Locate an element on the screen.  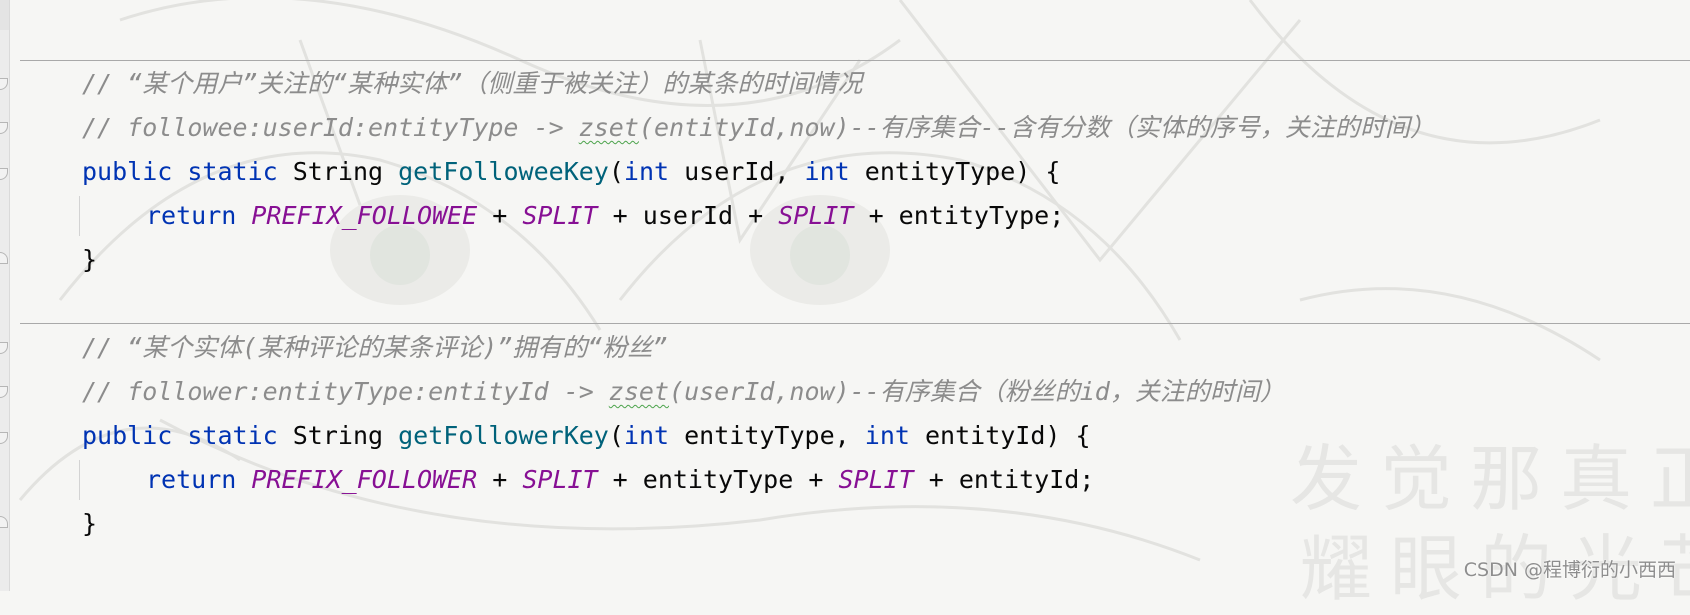
parameter: entityType) { is located at coordinates (962, 171).